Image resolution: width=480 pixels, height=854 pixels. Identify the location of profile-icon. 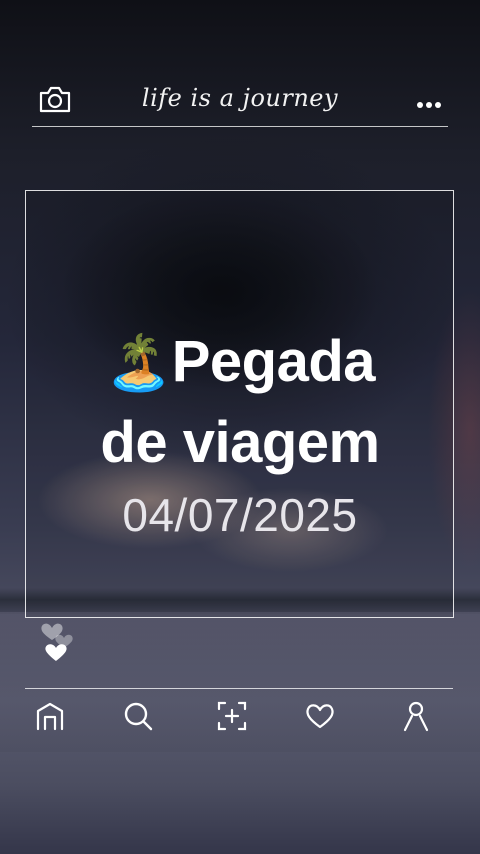
(416, 716).